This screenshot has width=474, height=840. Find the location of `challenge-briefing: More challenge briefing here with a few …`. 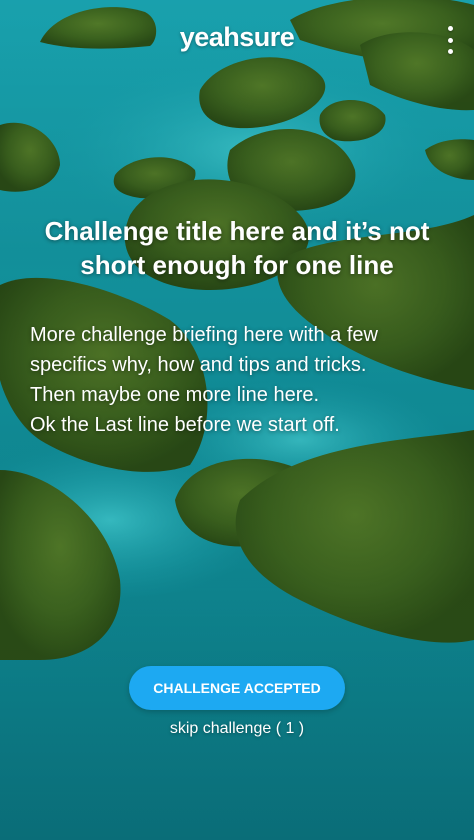

challenge-briefing: More challenge briefing here with a few … is located at coordinates (240, 380).